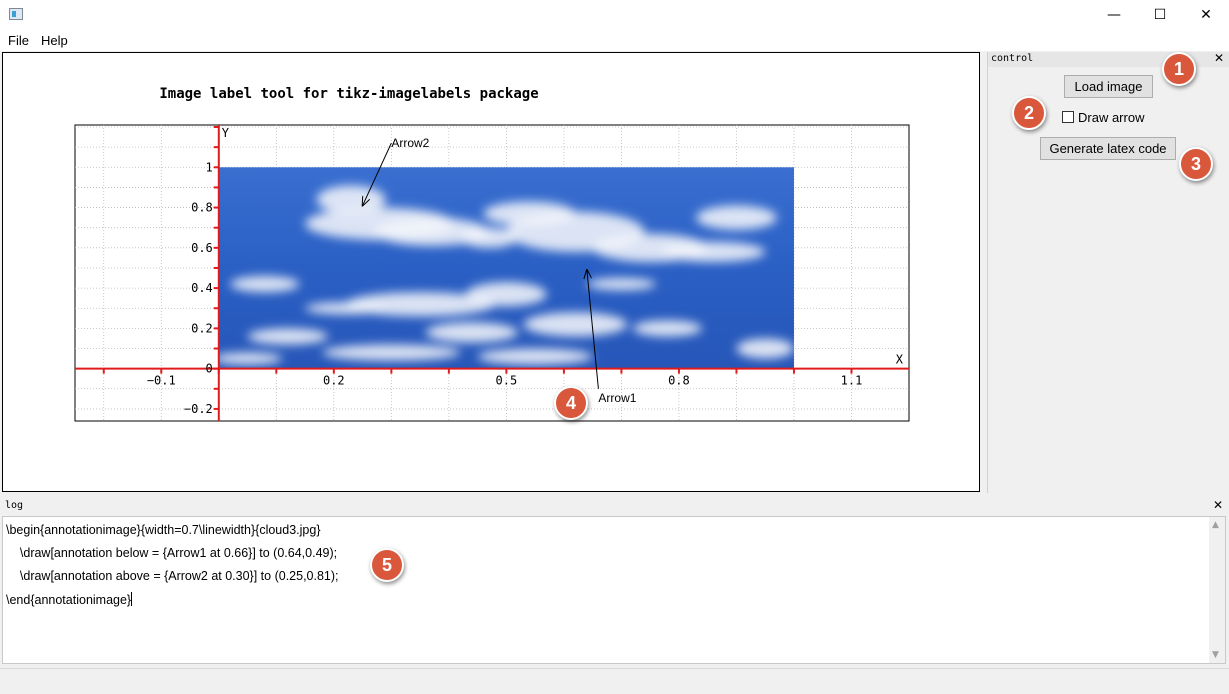 The height and width of the screenshot is (694, 1229). I want to click on text-cursor, so click(132, 599).